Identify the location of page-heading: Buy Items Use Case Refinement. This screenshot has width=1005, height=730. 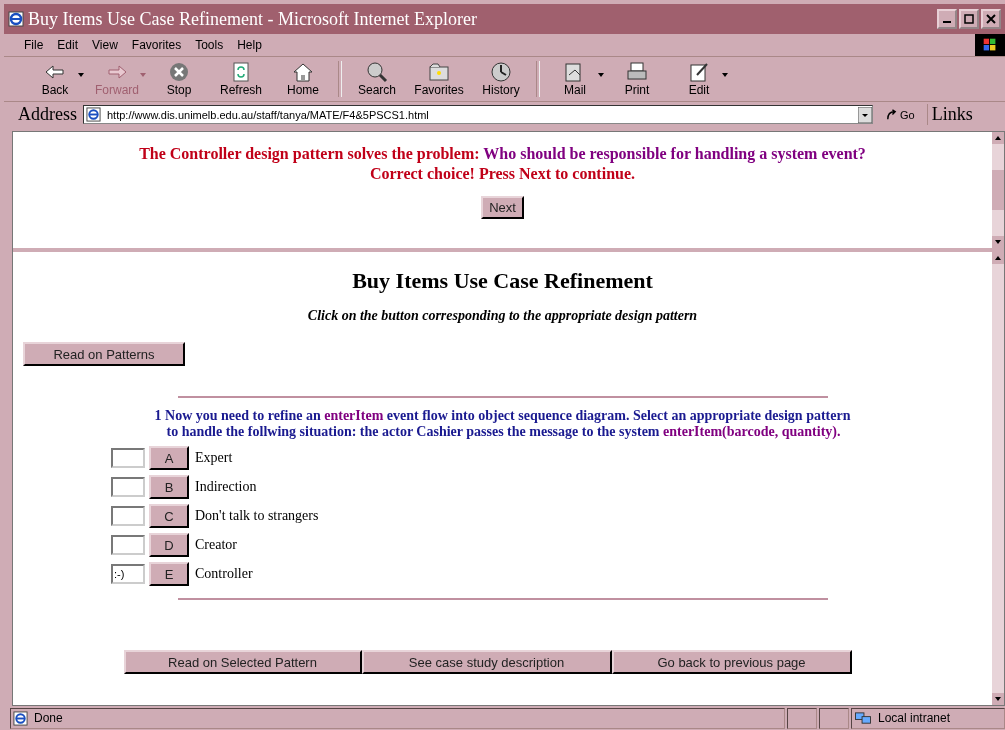
(502, 281).